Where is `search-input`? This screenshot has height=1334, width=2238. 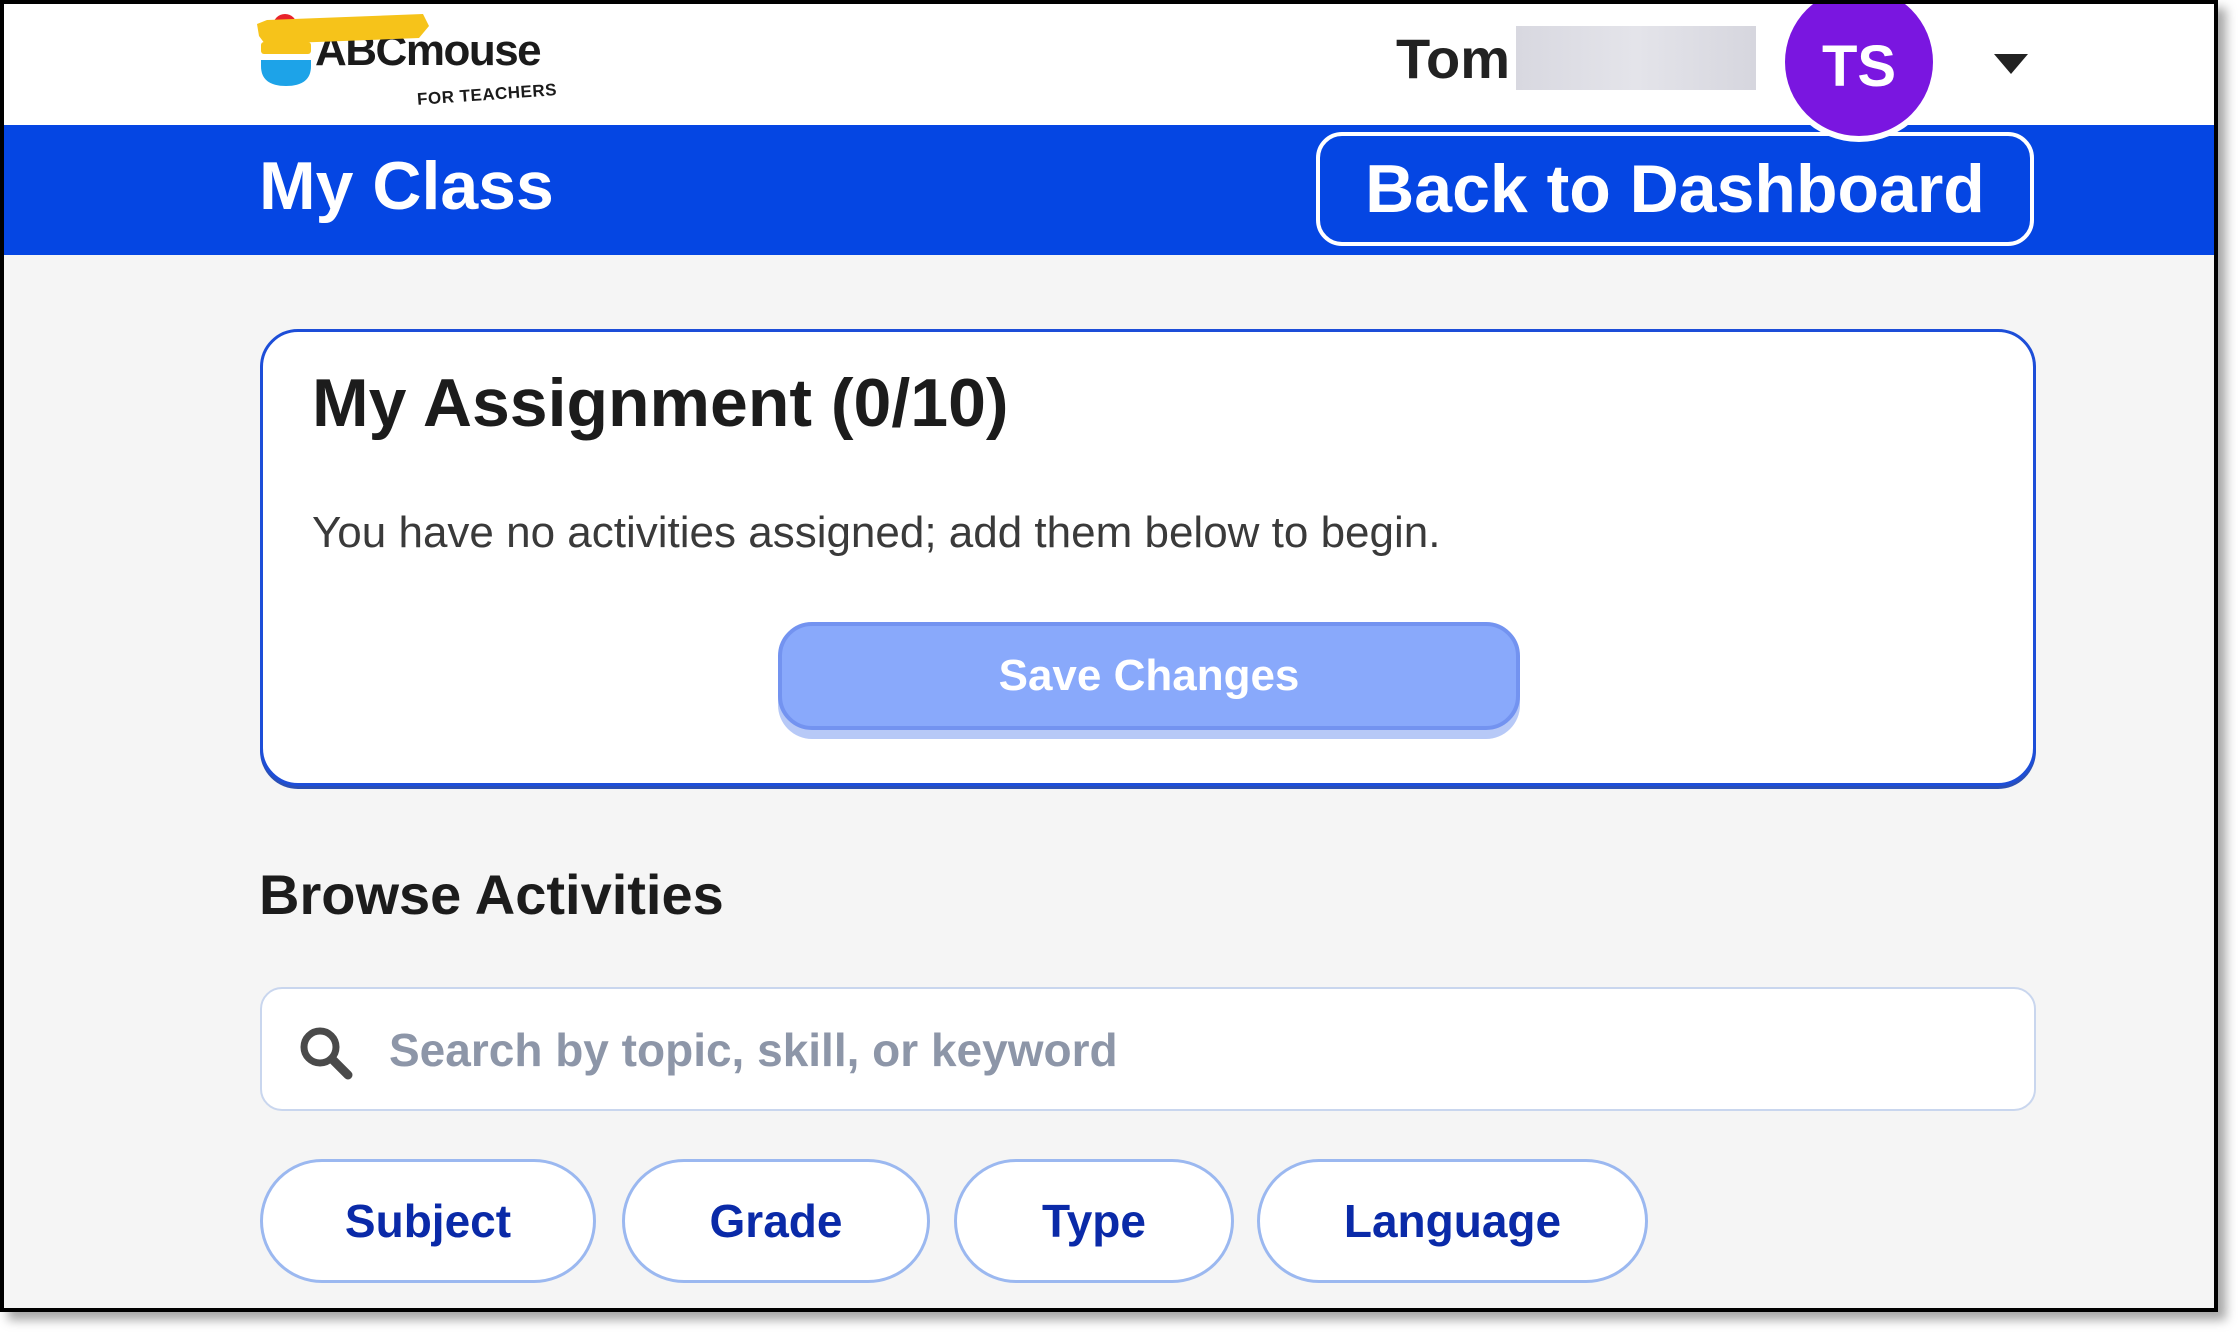 search-input is located at coordinates (1189, 1050).